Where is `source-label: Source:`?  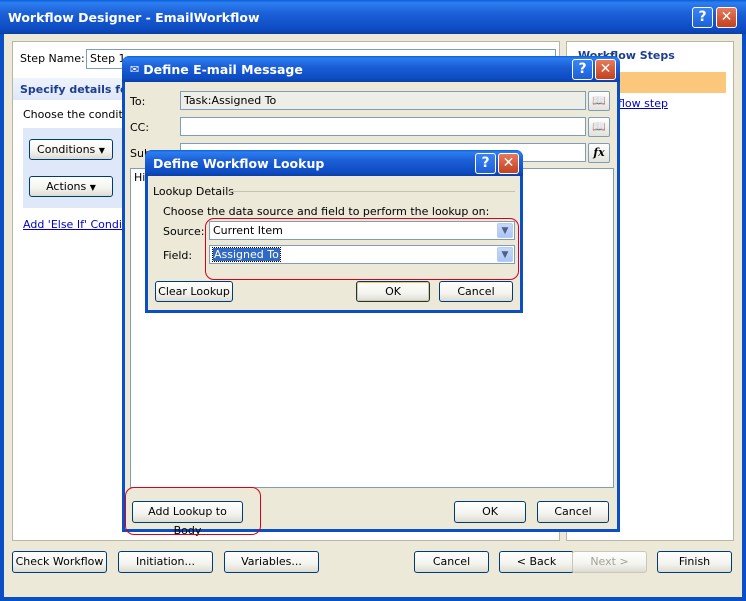
source-label: Source: is located at coordinates (184, 231).